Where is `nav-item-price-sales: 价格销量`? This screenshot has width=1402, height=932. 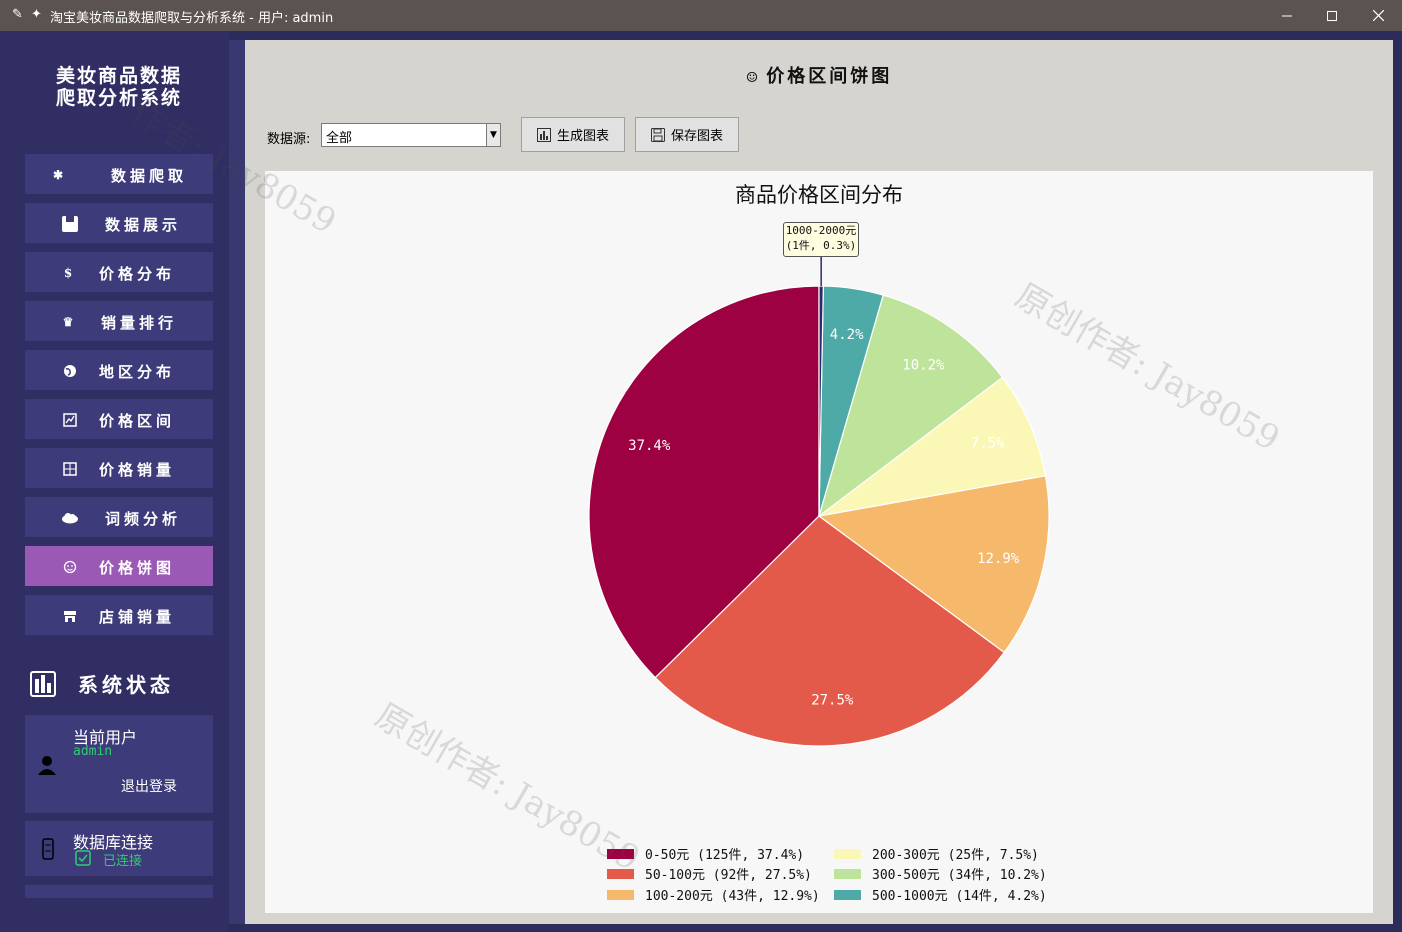 nav-item-price-sales: 价格销量 is located at coordinates (119, 468).